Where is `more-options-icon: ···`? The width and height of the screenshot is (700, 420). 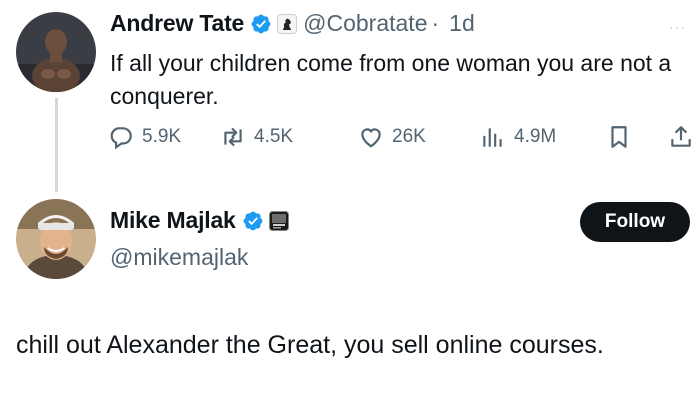
more-options-icon: ··· is located at coordinates (677, 27).